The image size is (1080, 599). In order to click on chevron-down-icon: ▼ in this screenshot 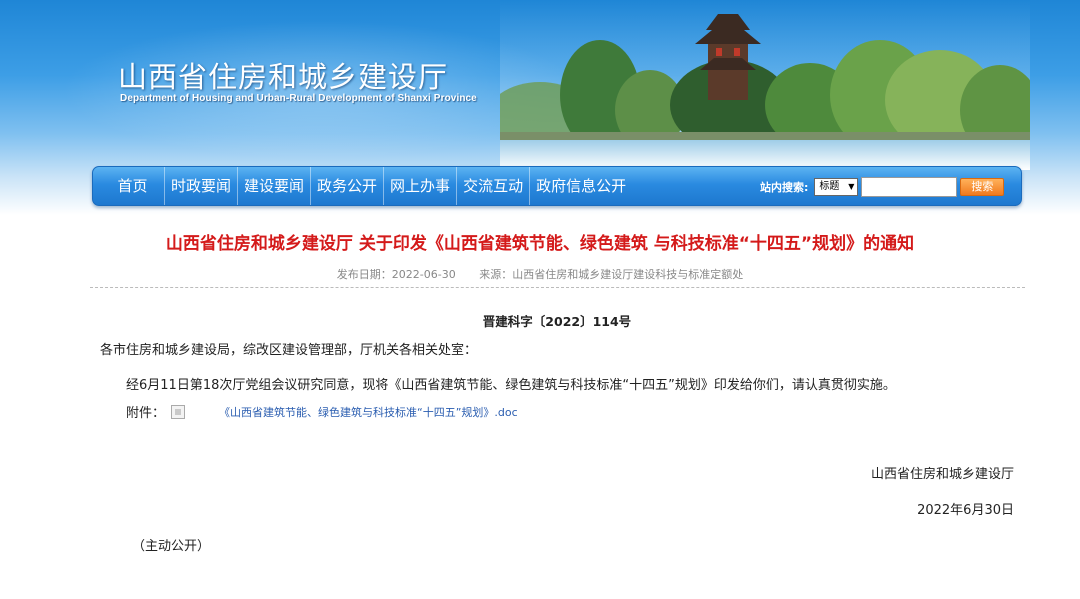, I will do `click(851, 186)`.